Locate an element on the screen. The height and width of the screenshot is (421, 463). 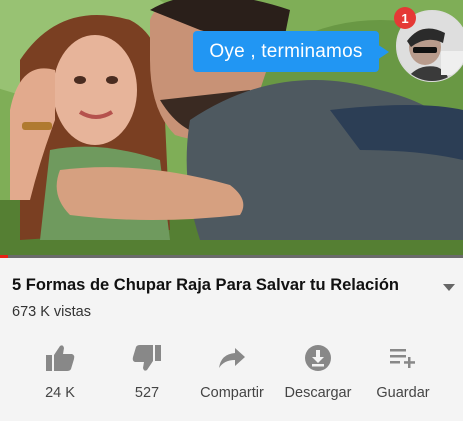
view-count: 673 K vistas is located at coordinates (51, 312).